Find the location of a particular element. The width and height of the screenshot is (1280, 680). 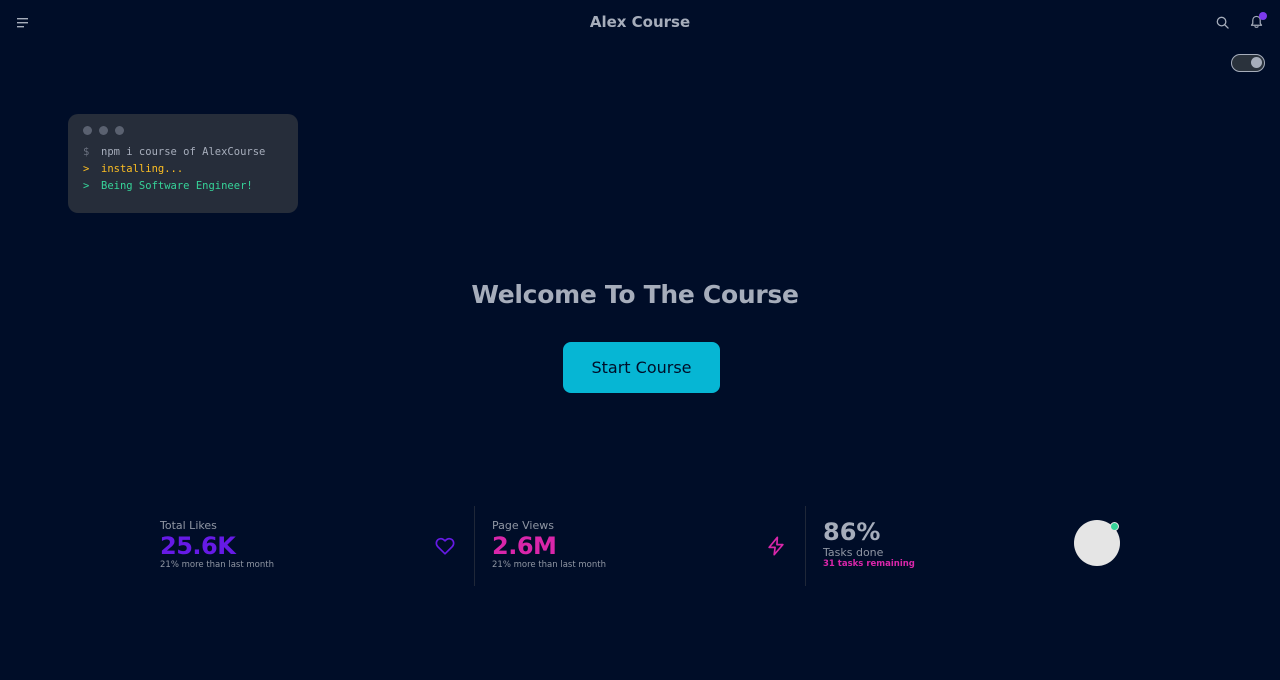

terminal-prompt: $ is located at coordinates (86, 152).